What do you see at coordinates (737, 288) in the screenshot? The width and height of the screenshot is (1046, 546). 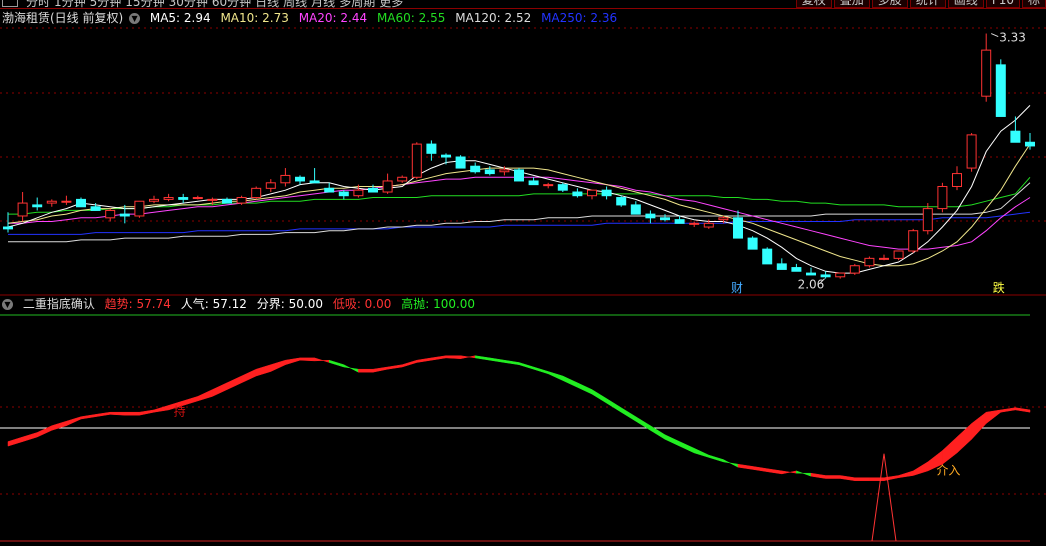 I see `marker-cai: 财` at bounding box center [737, 288].